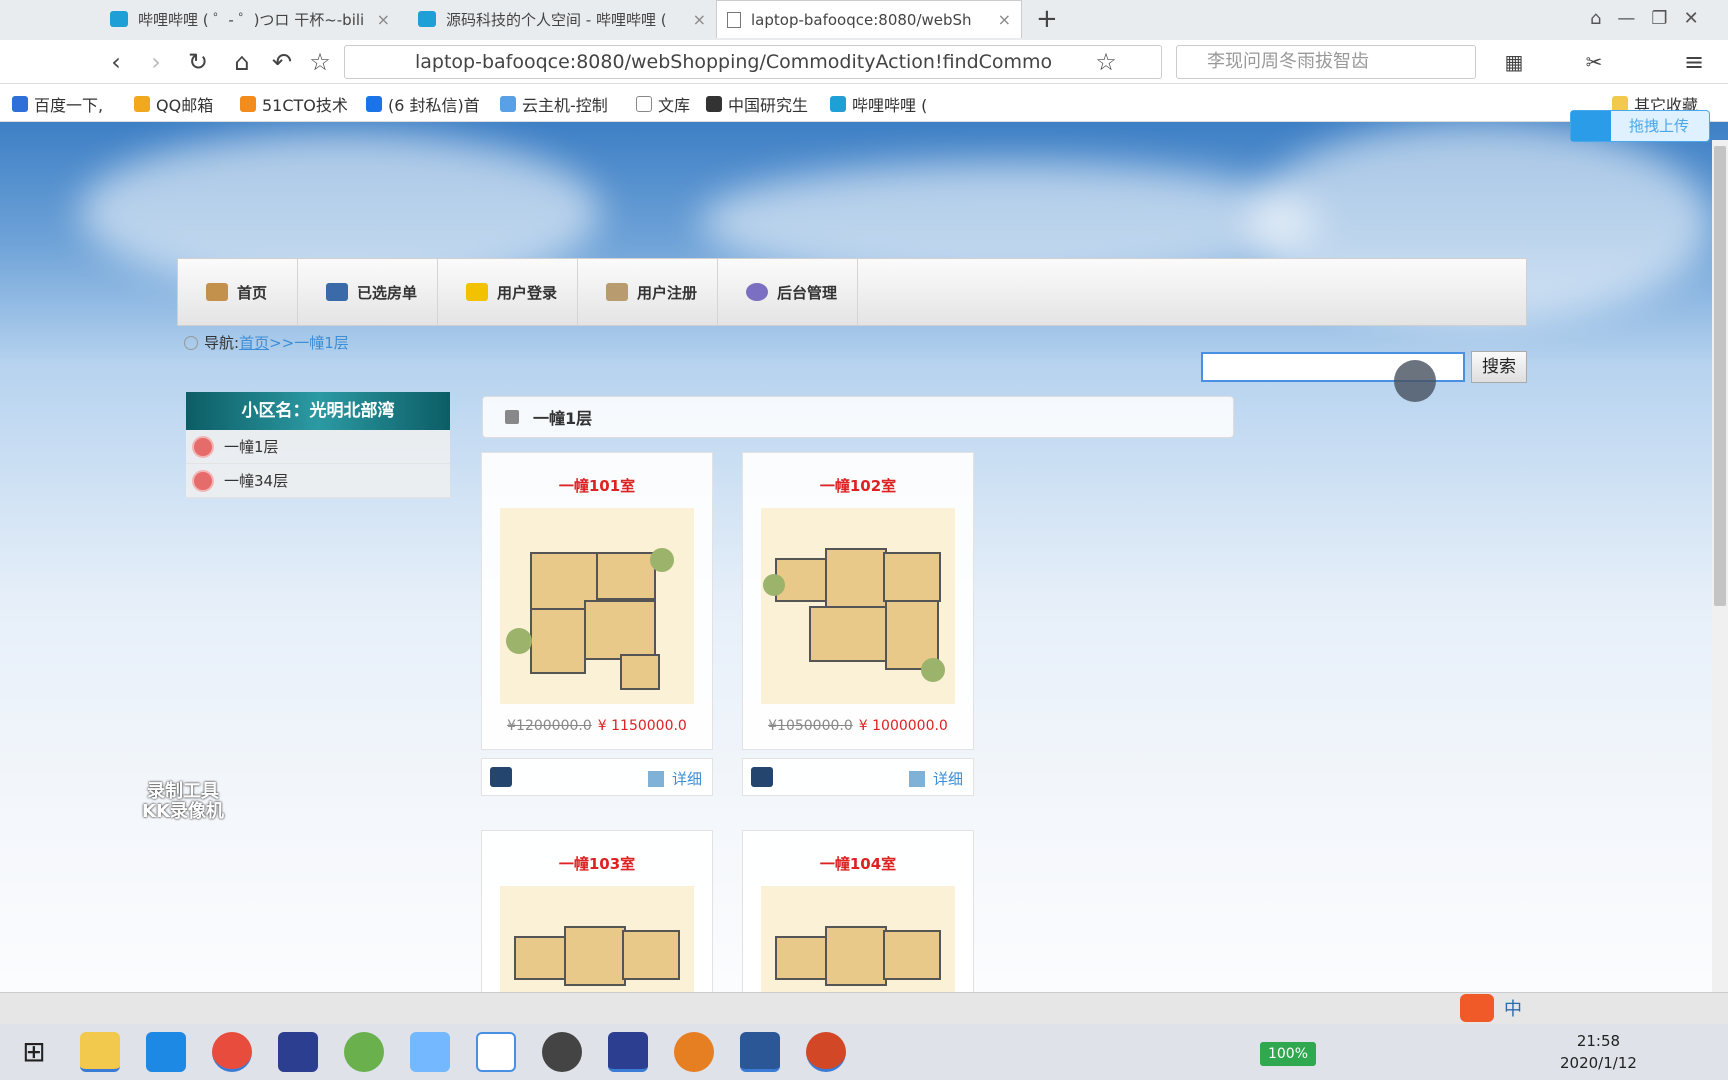 This screenshot has width=1728, height=1080. What do you see at coordinates (512, 417) in the screenshot?
I see `box-icon` at bounding box center [512, 417].